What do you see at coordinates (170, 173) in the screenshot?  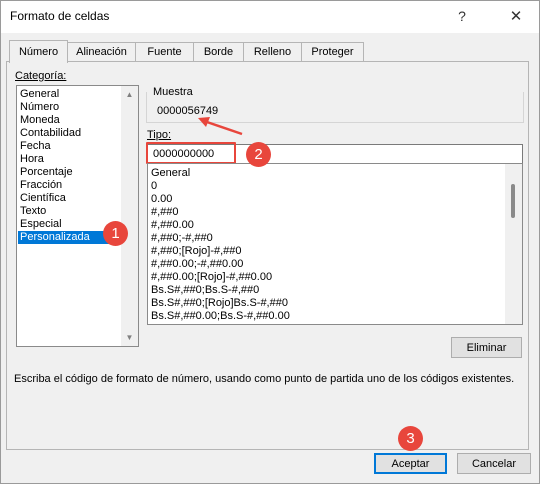 I see `format-item: General` at bounding box center [170, 173].